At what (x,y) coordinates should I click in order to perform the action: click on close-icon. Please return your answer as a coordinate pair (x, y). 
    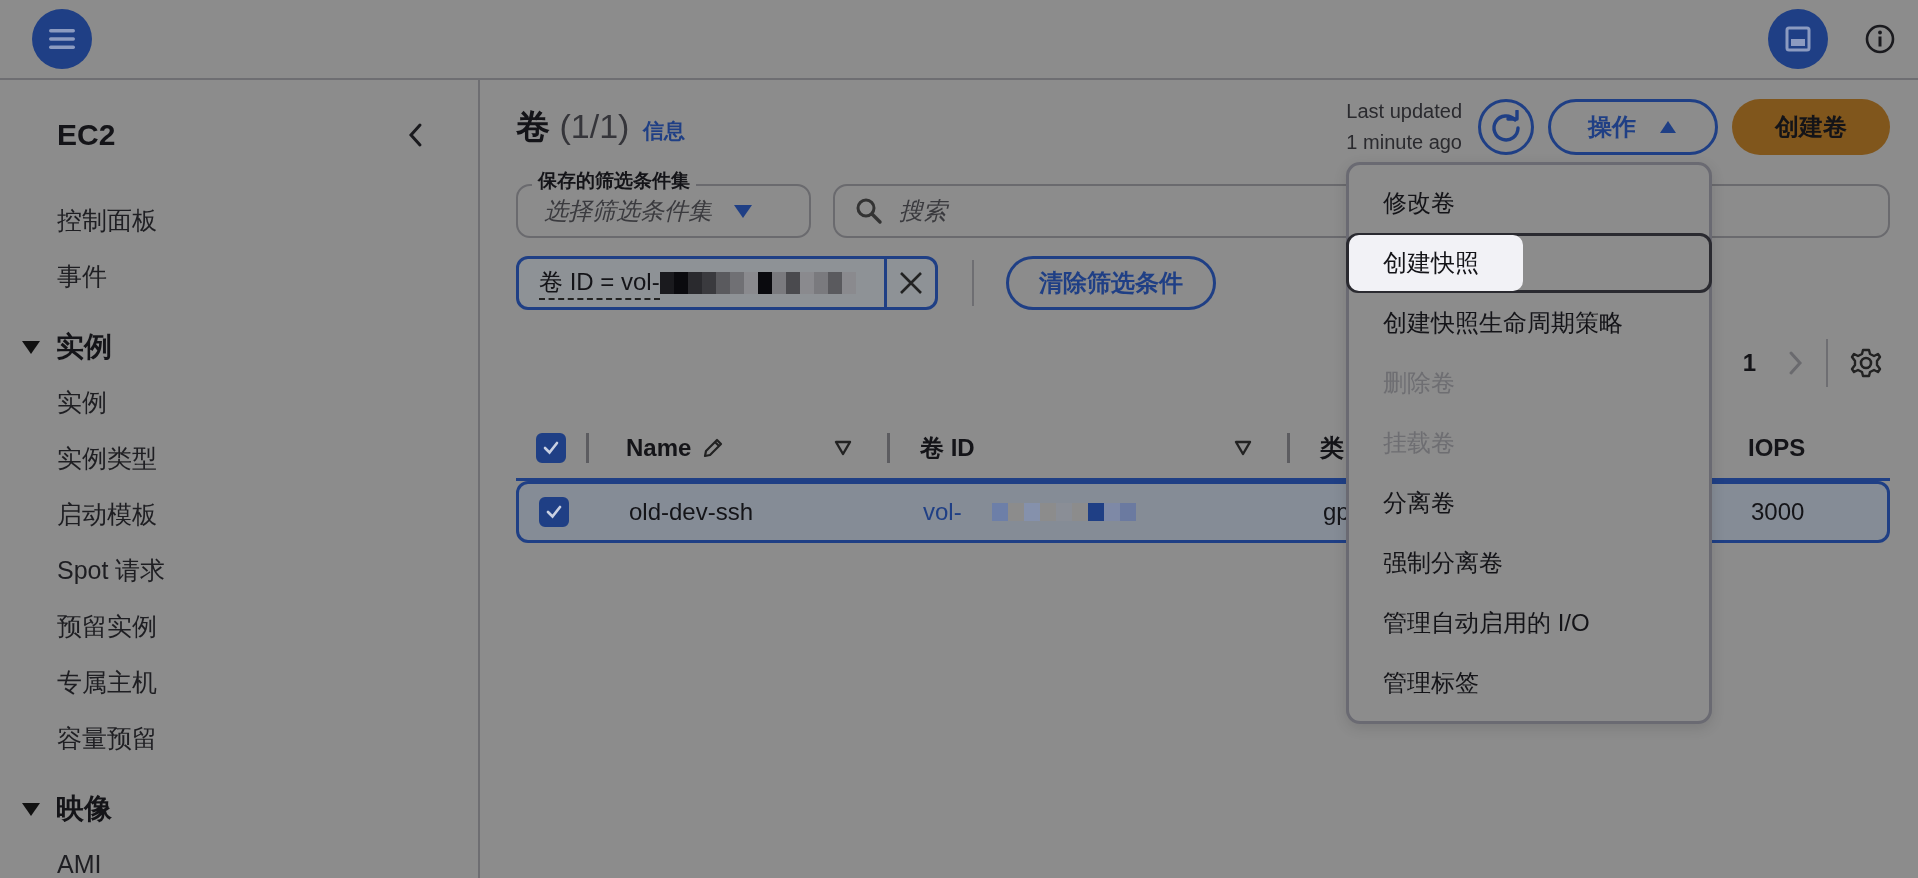
    Looking at the image, I should click on (911, 283).